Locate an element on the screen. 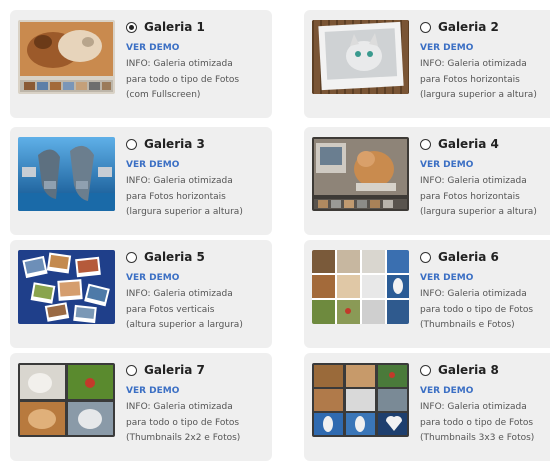 The height and width of the screenshot is (470, 550). radio-checked-icon is located at coordinates (131, 27).